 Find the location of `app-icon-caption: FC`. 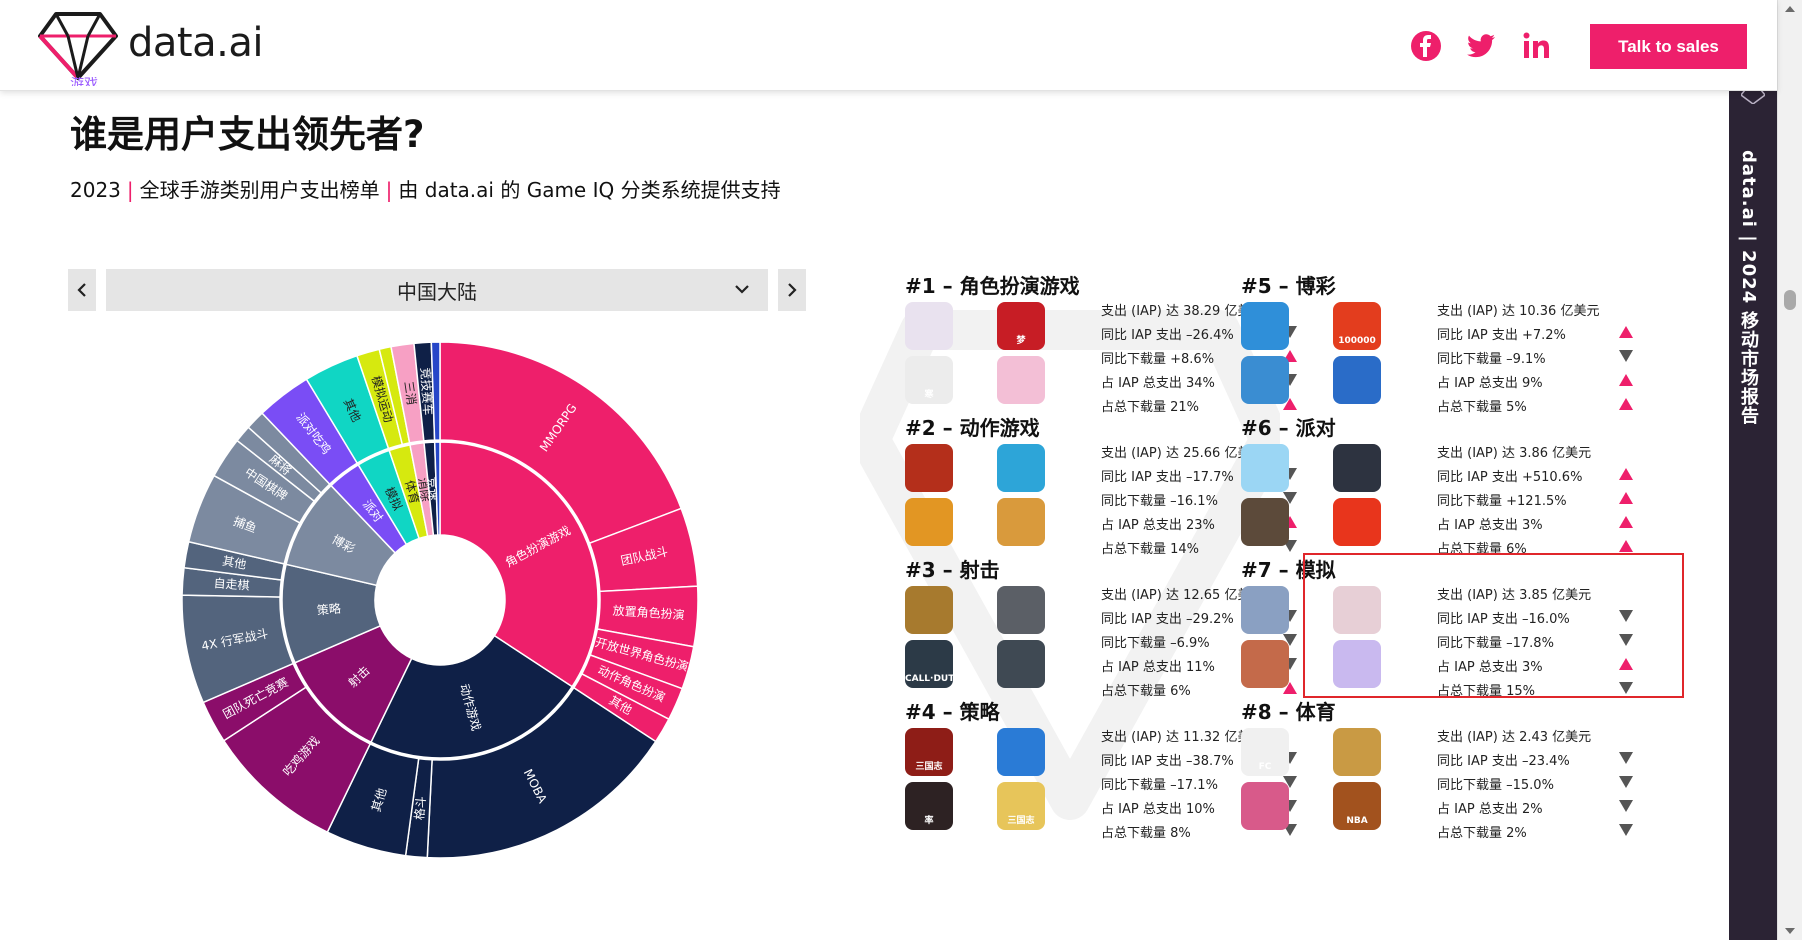

app-icon-caption: FC is located at coordinates (1265, 767).